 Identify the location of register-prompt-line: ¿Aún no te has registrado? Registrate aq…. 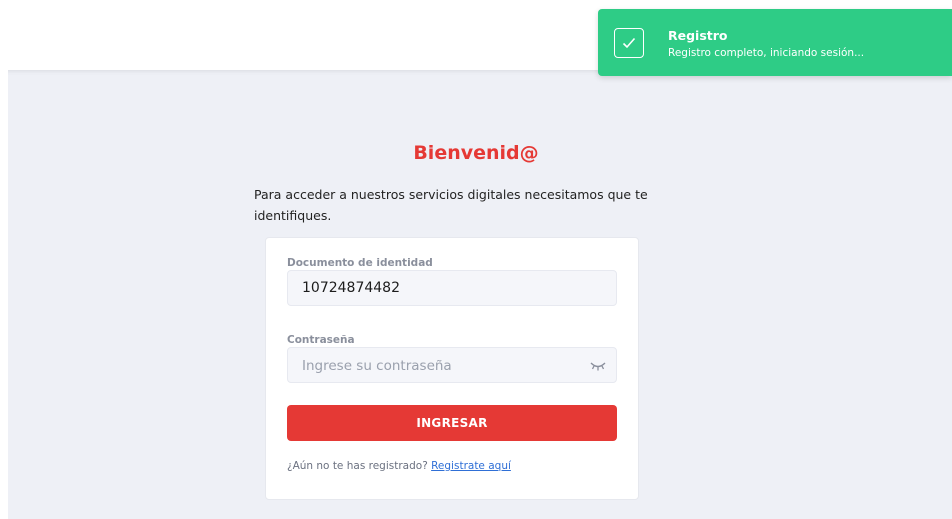
(399, 466).